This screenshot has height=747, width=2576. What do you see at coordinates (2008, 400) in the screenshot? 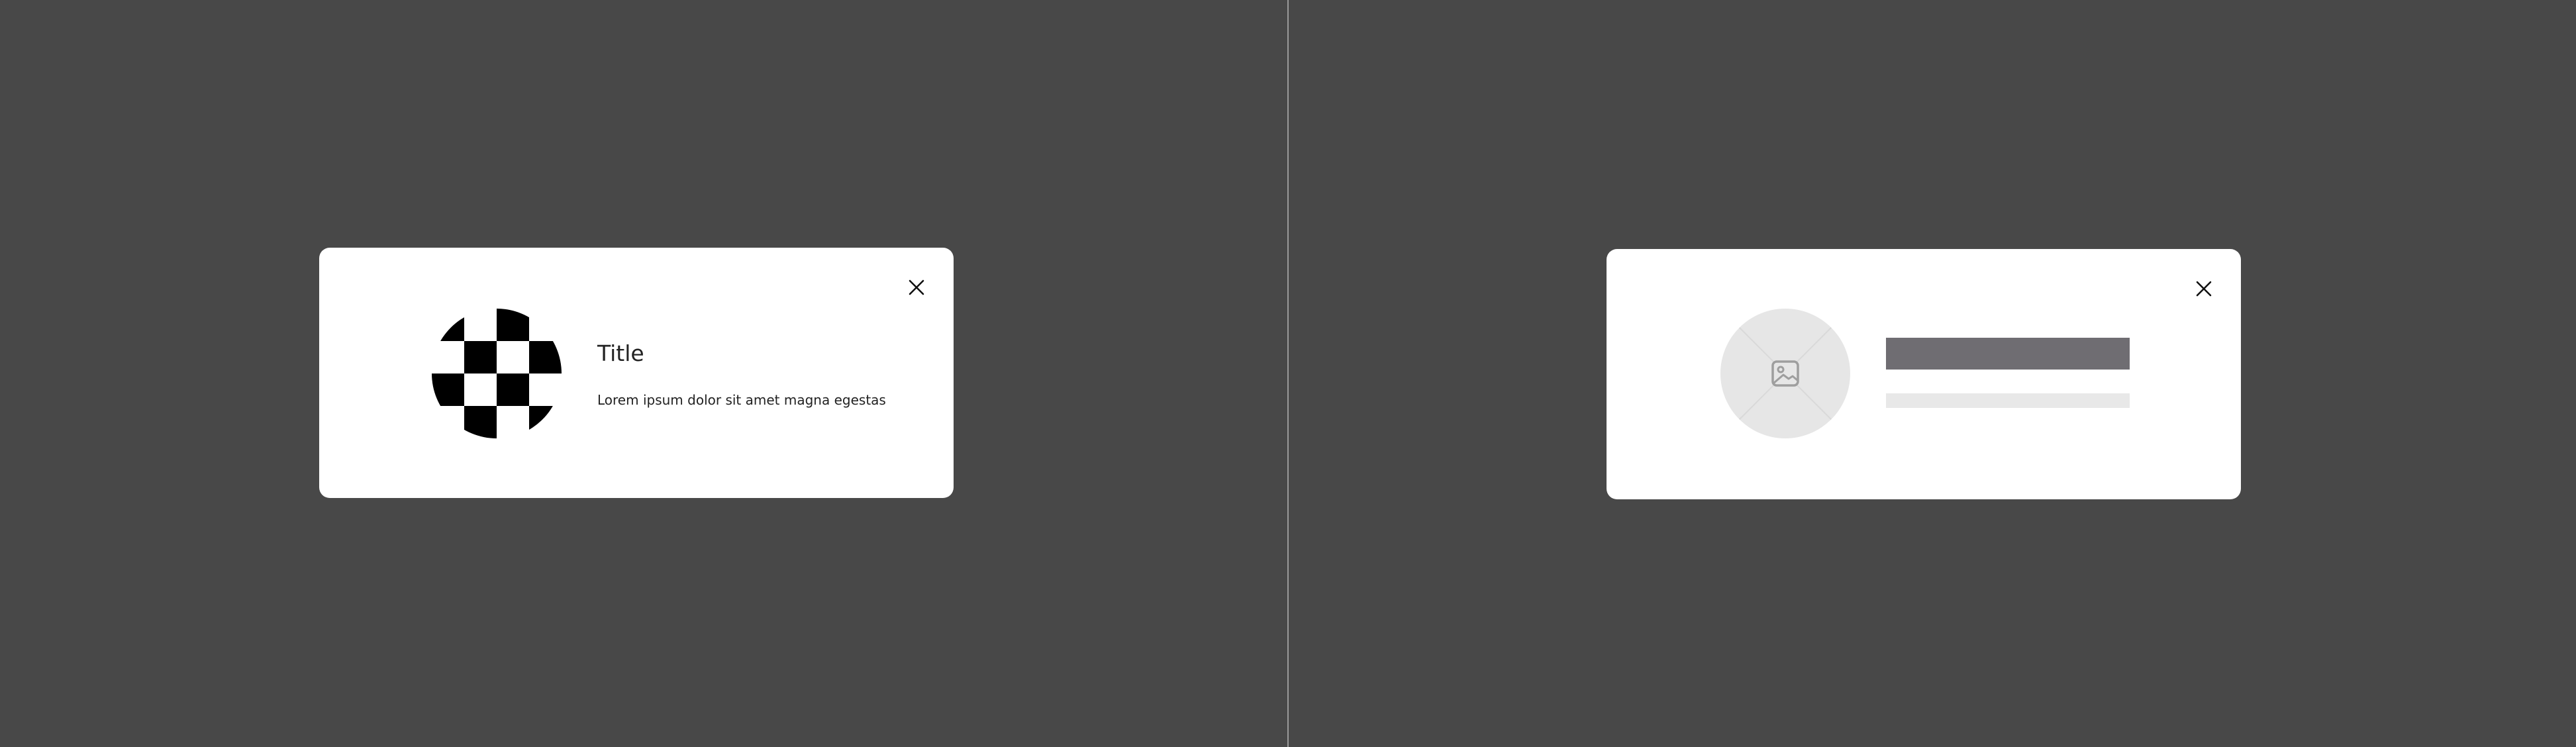
I see `skeleton-text-bar` at bounding box center [2008, 400].